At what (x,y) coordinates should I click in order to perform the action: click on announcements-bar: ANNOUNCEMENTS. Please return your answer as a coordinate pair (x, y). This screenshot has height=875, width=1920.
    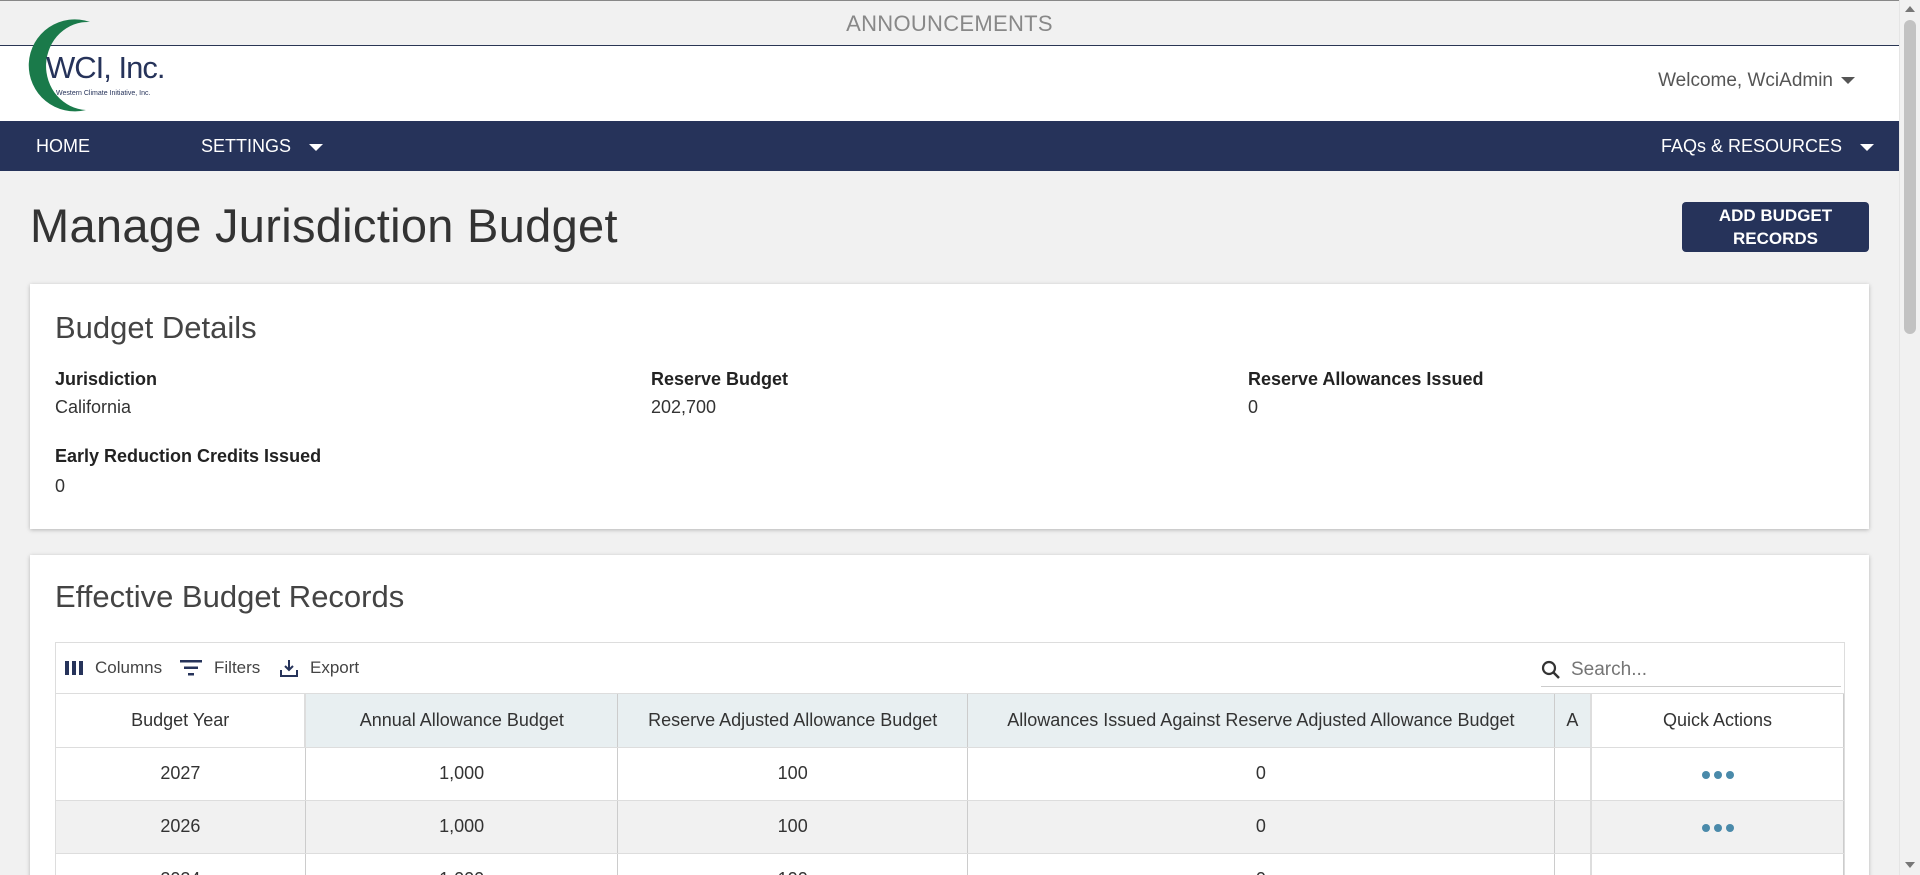
    Looking at the image, I should click on (949, 23).